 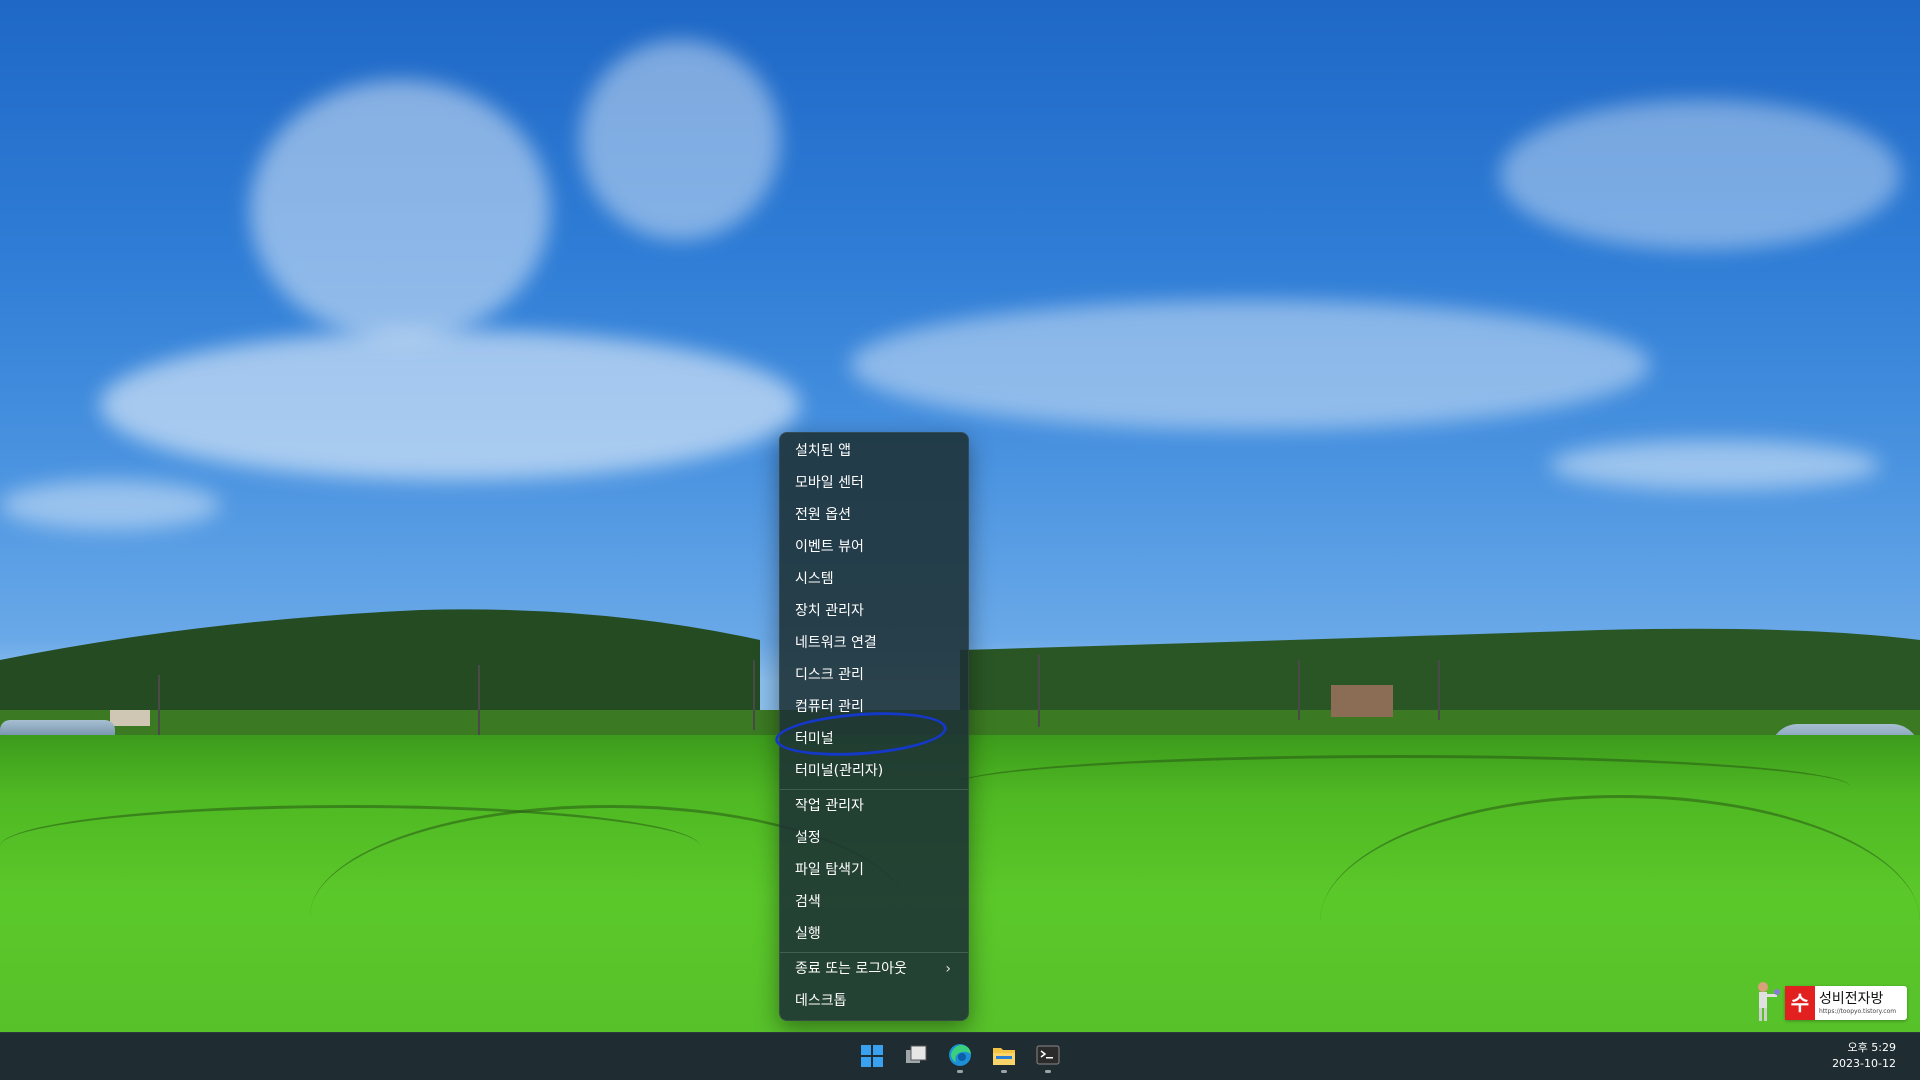 What do you see at coordinates (874, 483) in the screenshot?
I see `menu-item-mobility-center: 모바일 센터` at bounding box center [874, 483].